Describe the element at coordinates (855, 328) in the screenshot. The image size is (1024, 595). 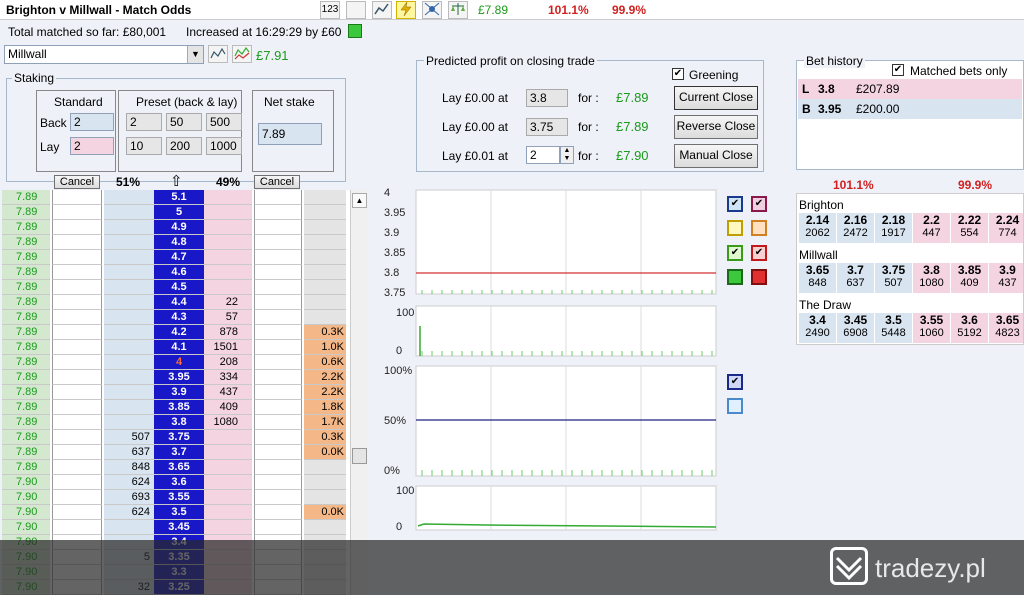
I see `back-price-cell: 3.45 6908` at that location.